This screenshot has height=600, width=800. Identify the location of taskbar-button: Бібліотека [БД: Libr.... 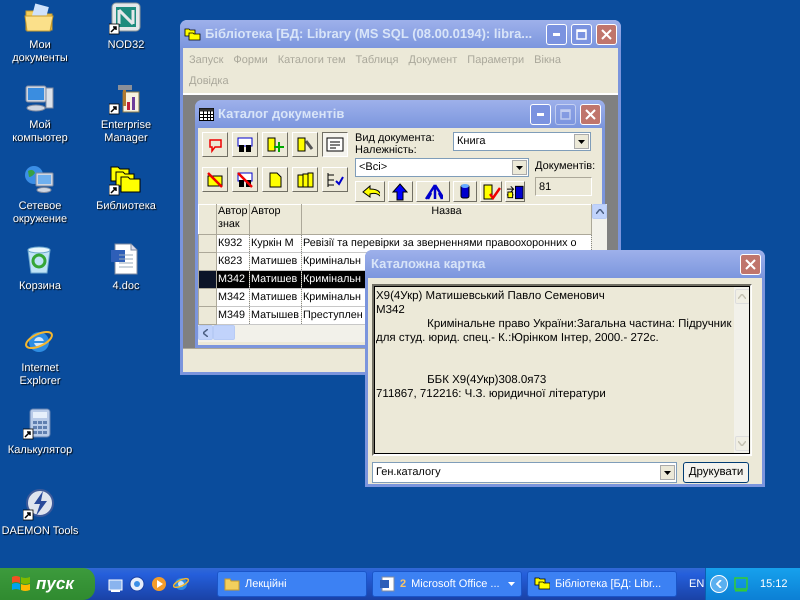
(602, 584).